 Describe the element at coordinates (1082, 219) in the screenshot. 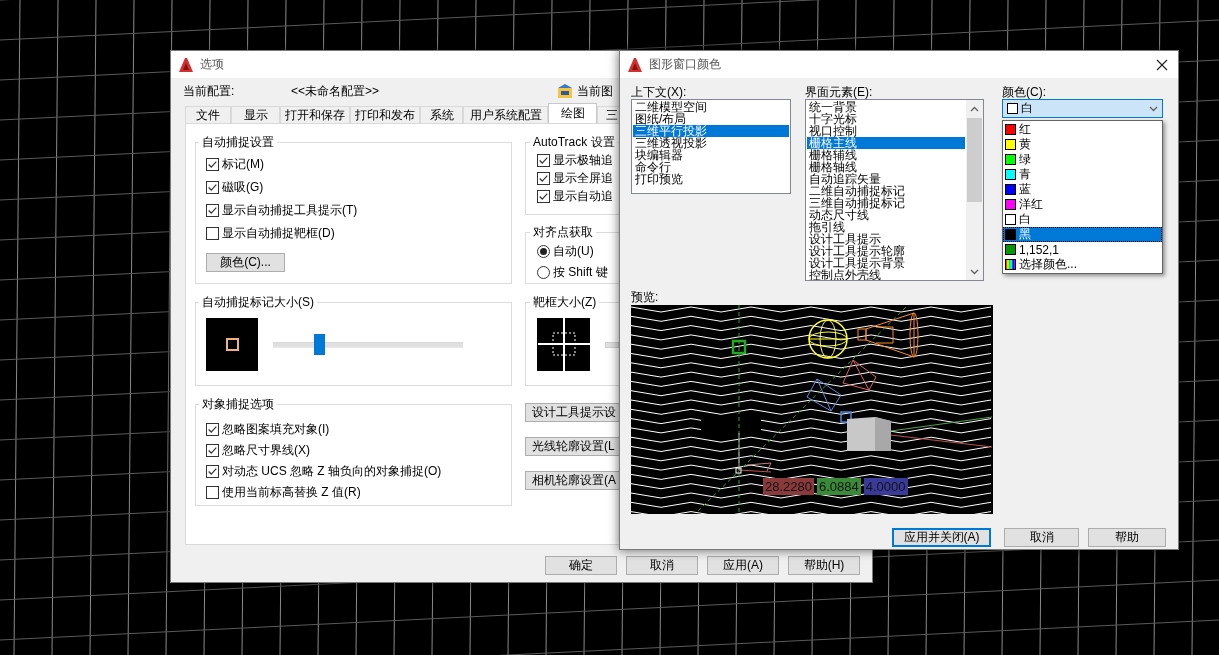

I see `dropdown-option: 白` at that location.